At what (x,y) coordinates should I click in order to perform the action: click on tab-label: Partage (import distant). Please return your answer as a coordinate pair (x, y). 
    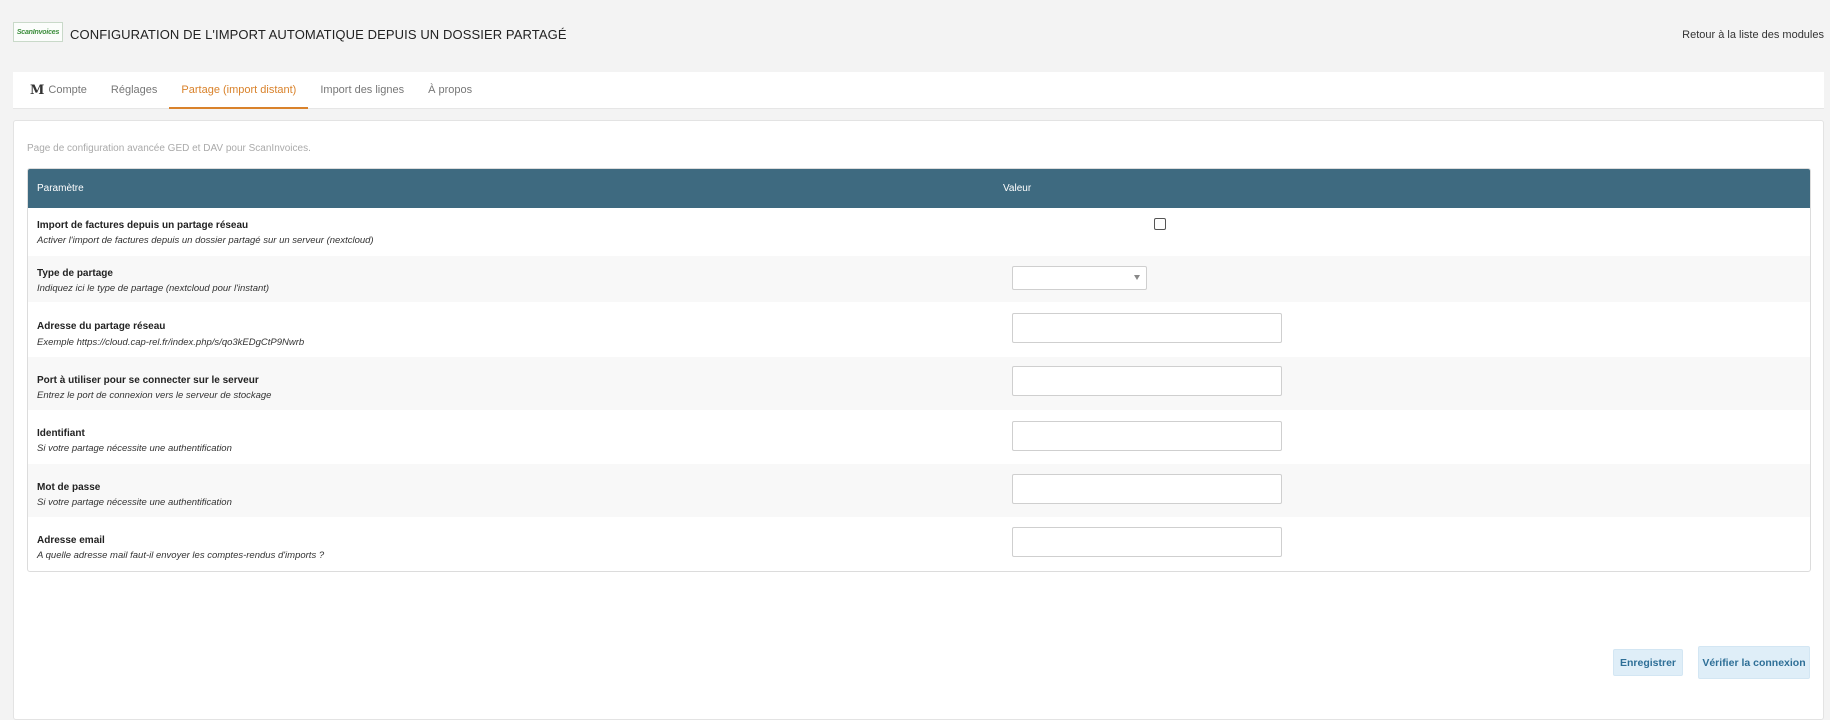
    Looking at the image, I should click on (239, 90).